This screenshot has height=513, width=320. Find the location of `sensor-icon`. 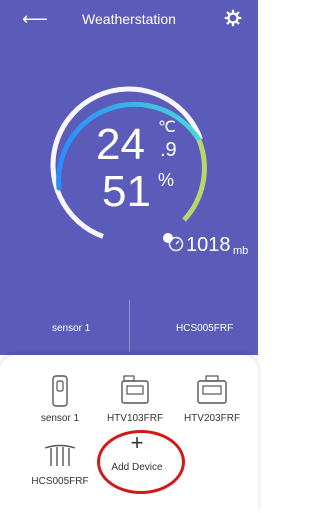

sensor-icon is located at coordinates (60, 391).